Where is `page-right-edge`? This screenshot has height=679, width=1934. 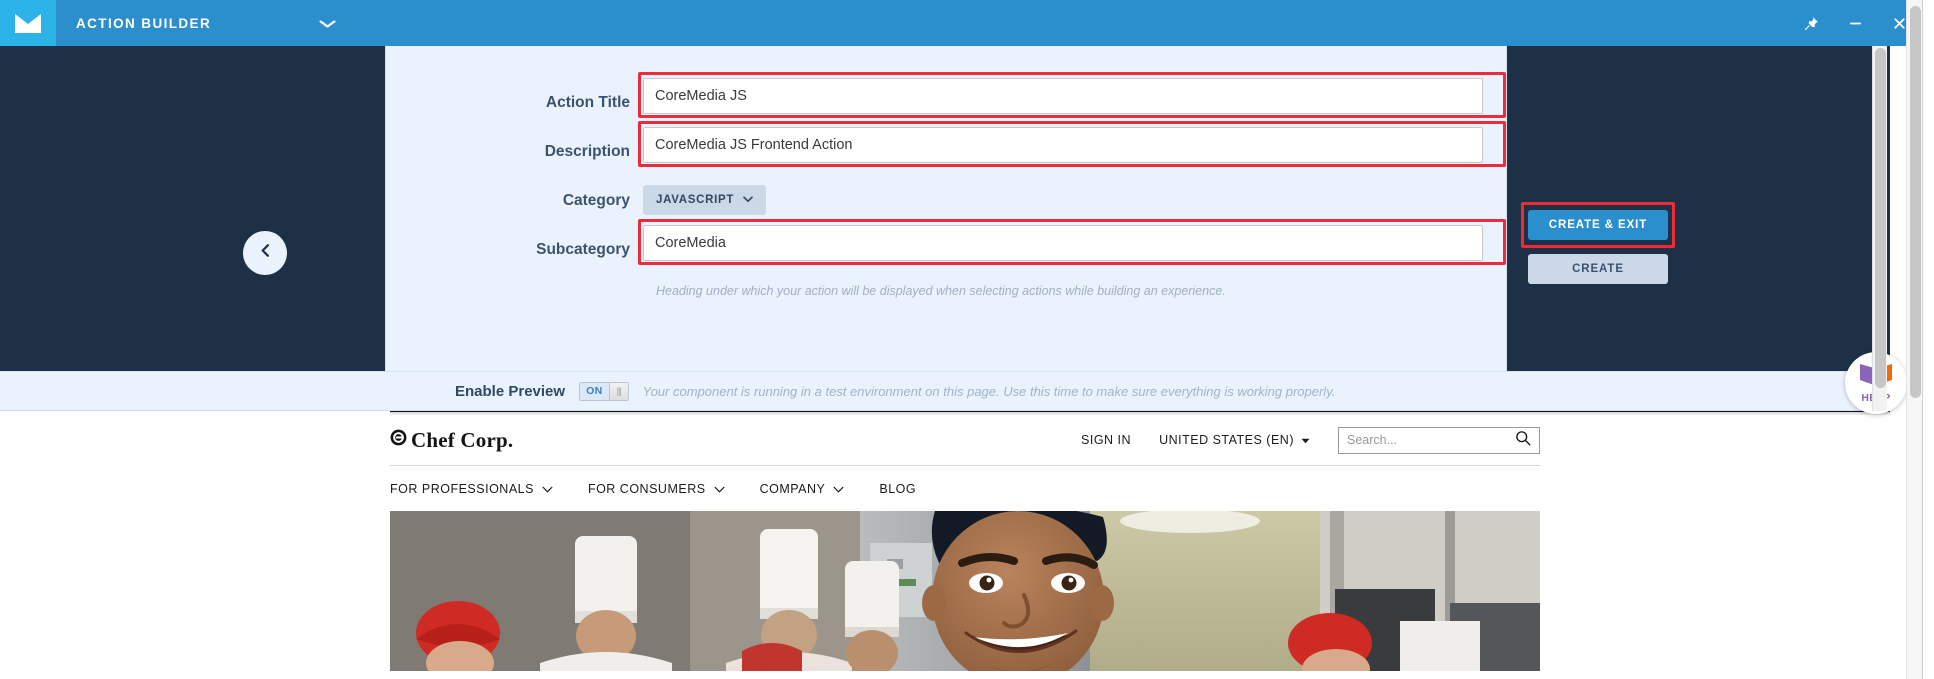 page-right-edge is located at coordinates (1928, 339).